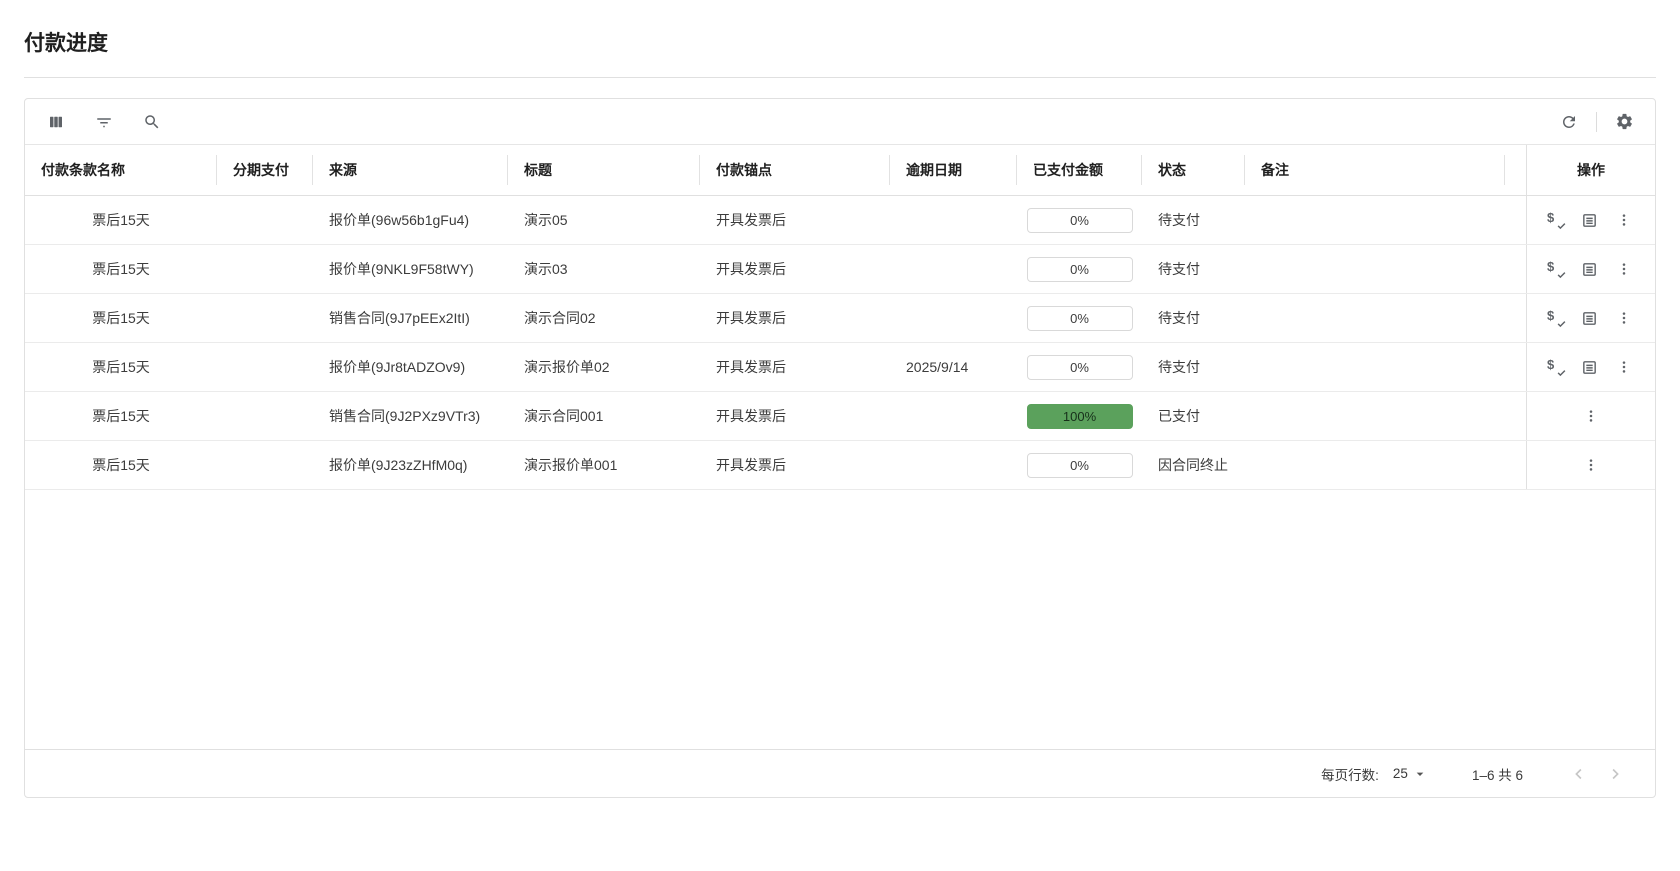  Describe the element at coordinates (937, 367) in the screenshot. I see `cell-overdue: 2025/9/14` at that location.